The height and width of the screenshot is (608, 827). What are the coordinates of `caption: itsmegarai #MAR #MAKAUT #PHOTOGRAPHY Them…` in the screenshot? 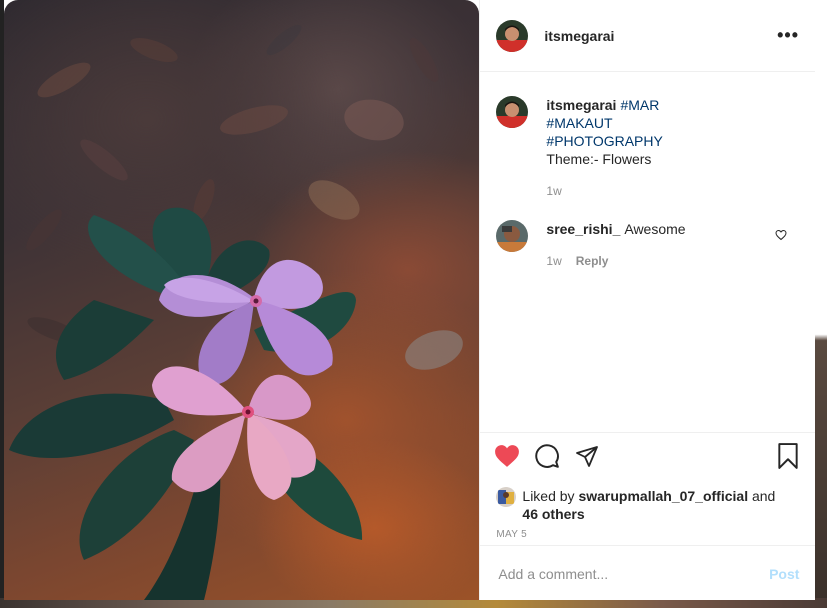 It's located at (647, 136).